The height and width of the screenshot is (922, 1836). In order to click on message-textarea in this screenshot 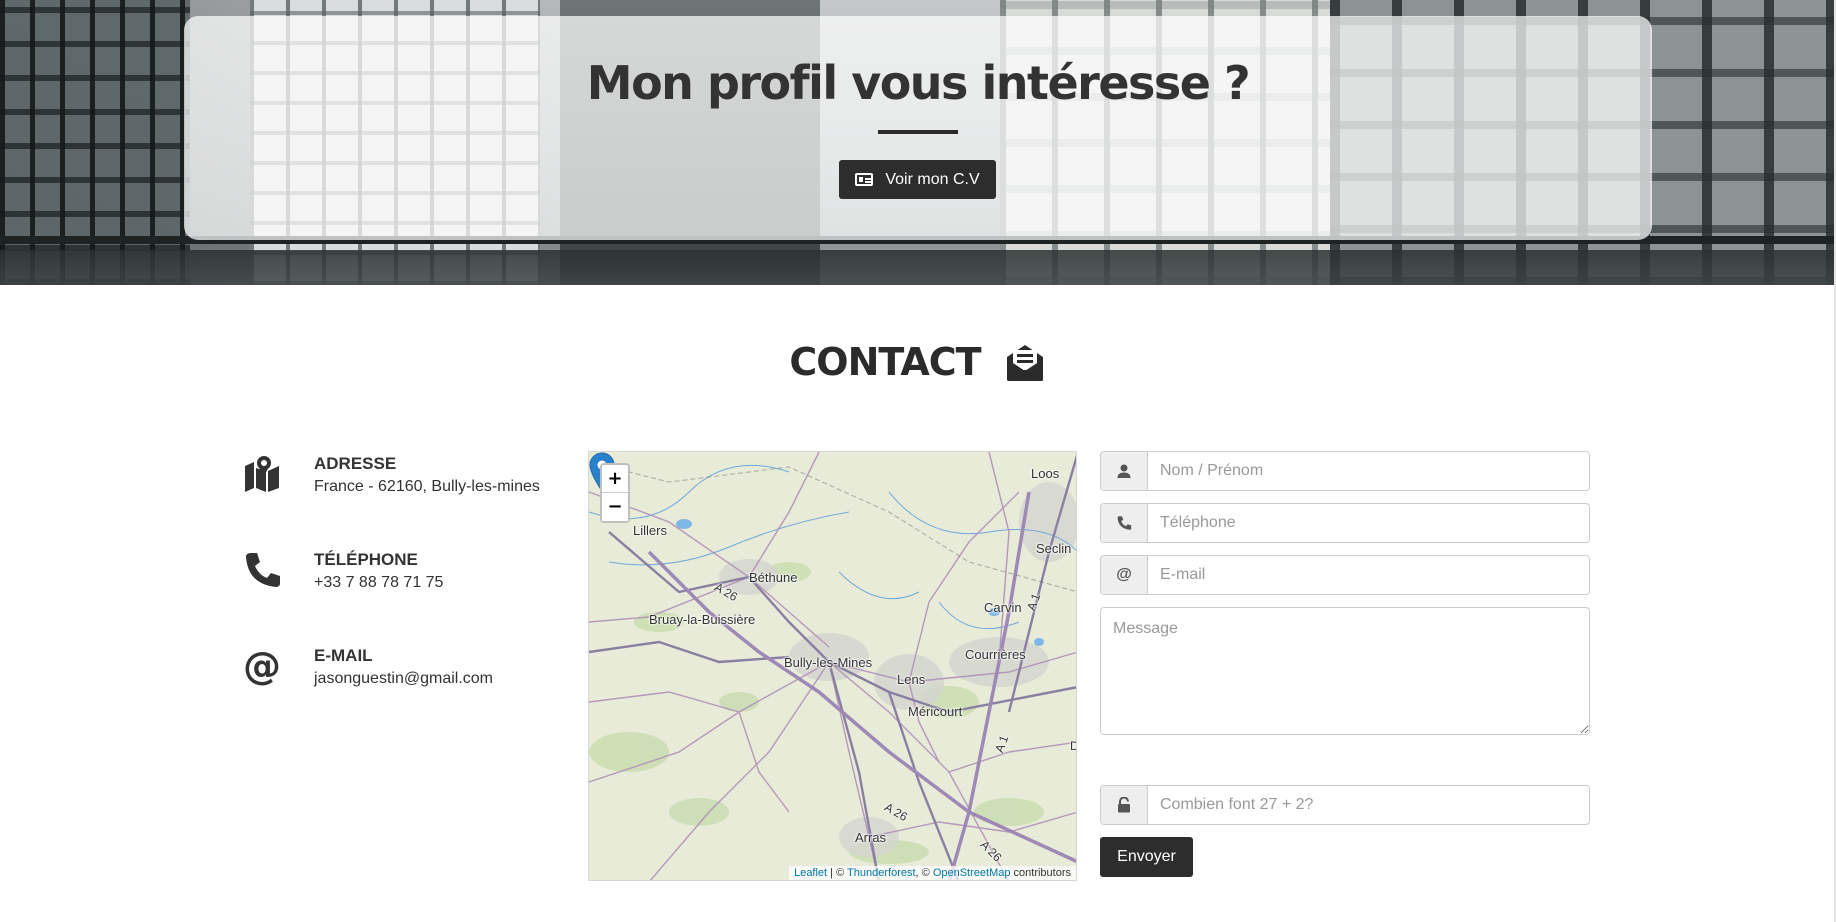, I will do `click(1345, 671)`.